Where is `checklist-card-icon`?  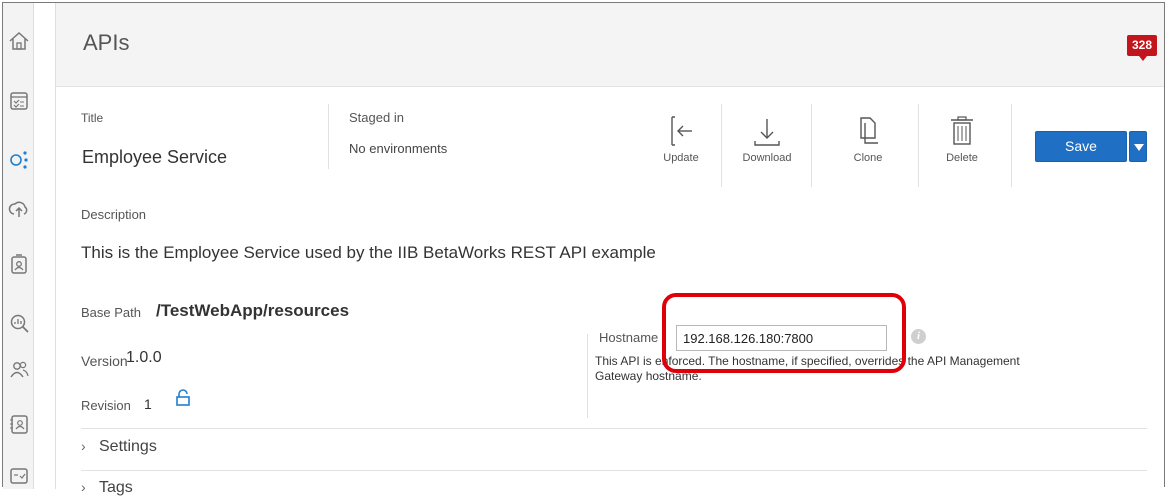
checklist-card-icon is located at coordinates (19, 476).